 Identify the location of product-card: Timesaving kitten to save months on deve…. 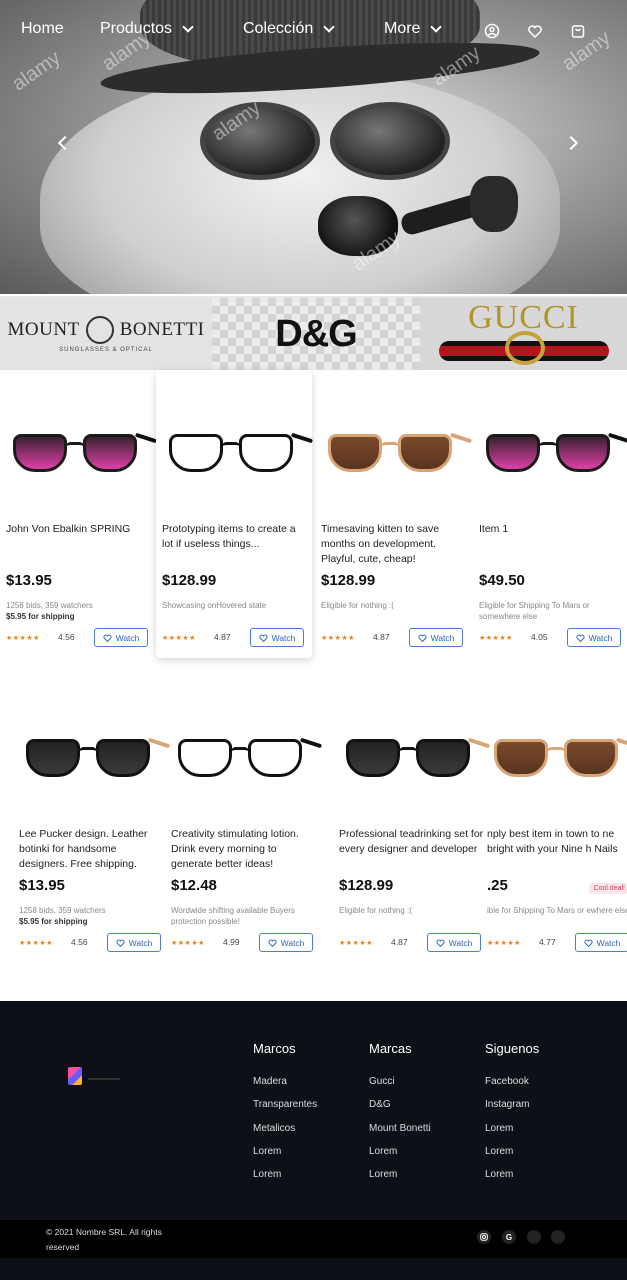
(394, 514).